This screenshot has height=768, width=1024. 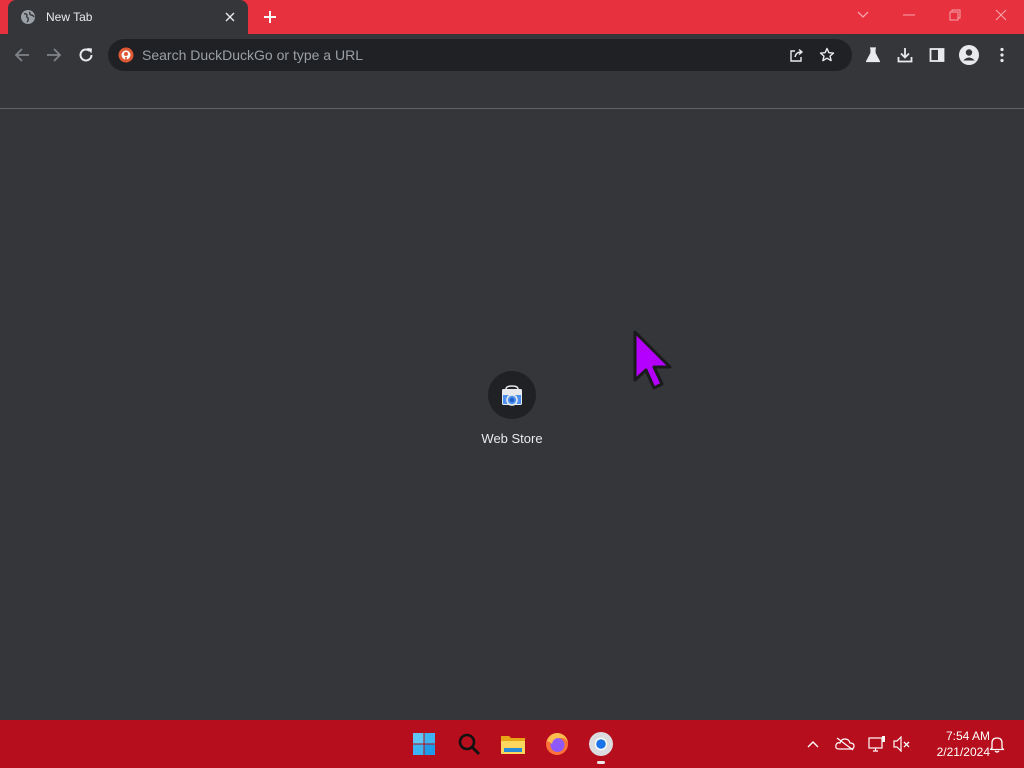 I want to click on share-icon, so click(x=797, y=55).